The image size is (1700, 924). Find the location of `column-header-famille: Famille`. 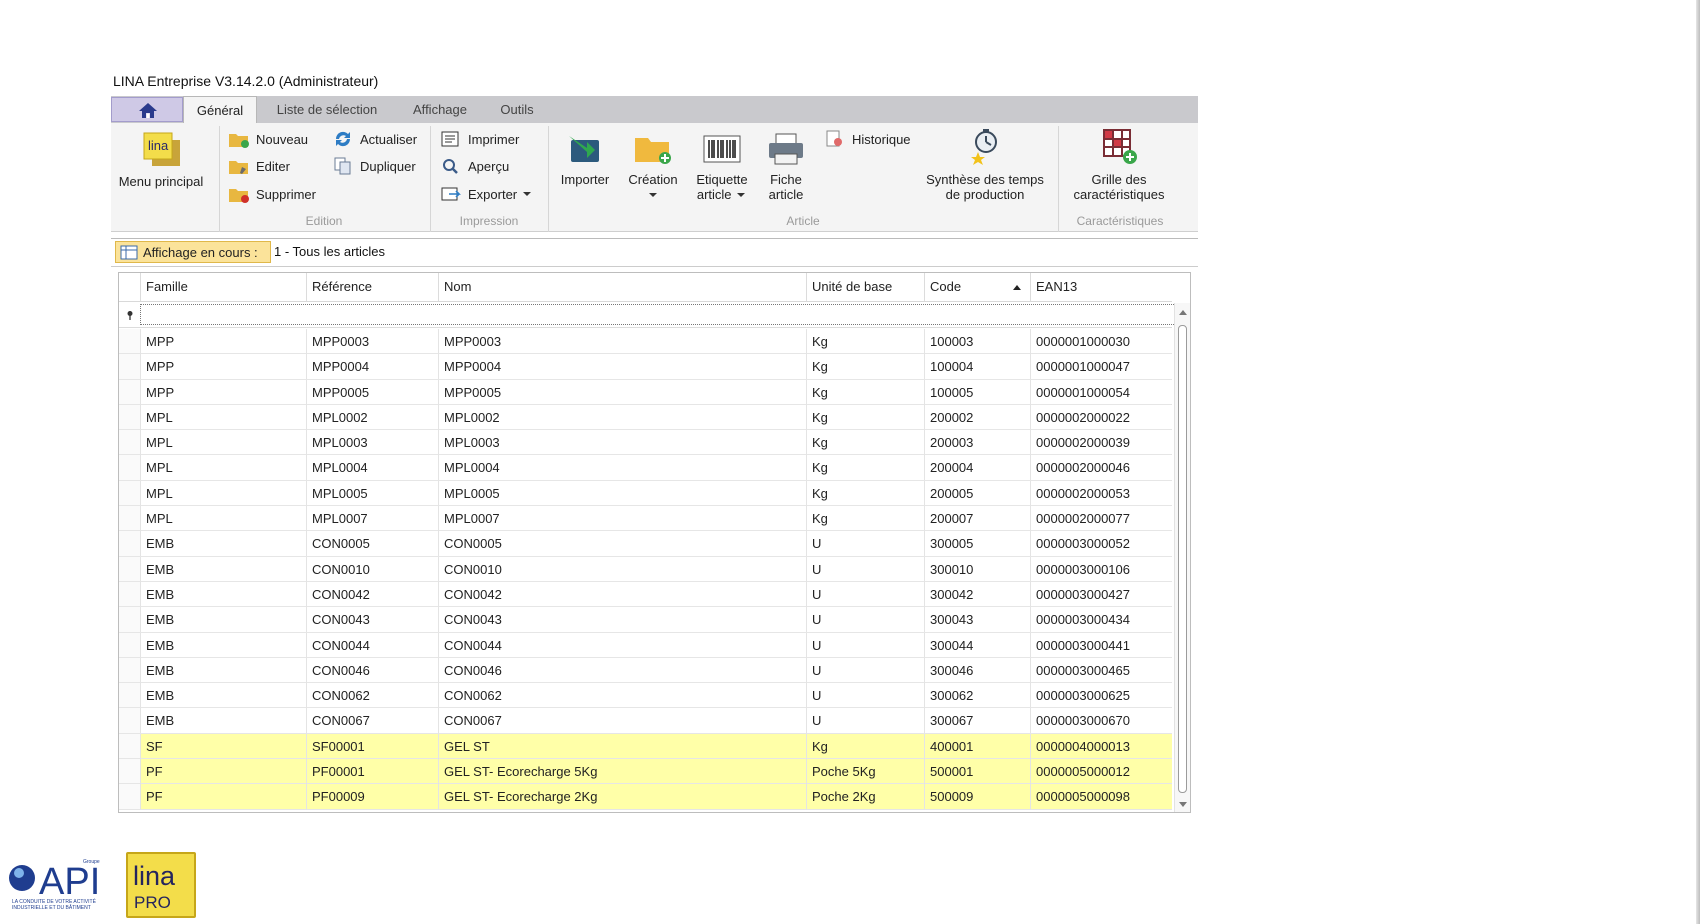

column-header-famille: Famille is located at coordinates (223, 287).